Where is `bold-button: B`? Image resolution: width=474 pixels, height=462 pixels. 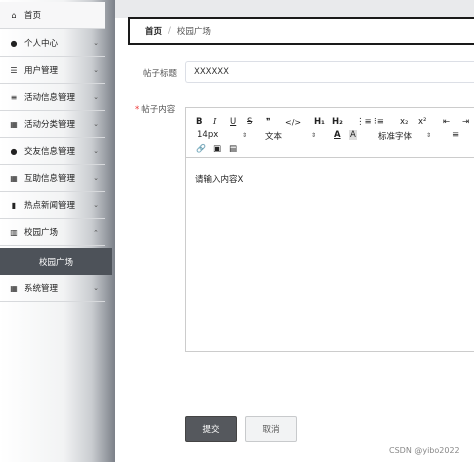 bold-button: B is located at coordinates (199, 122).